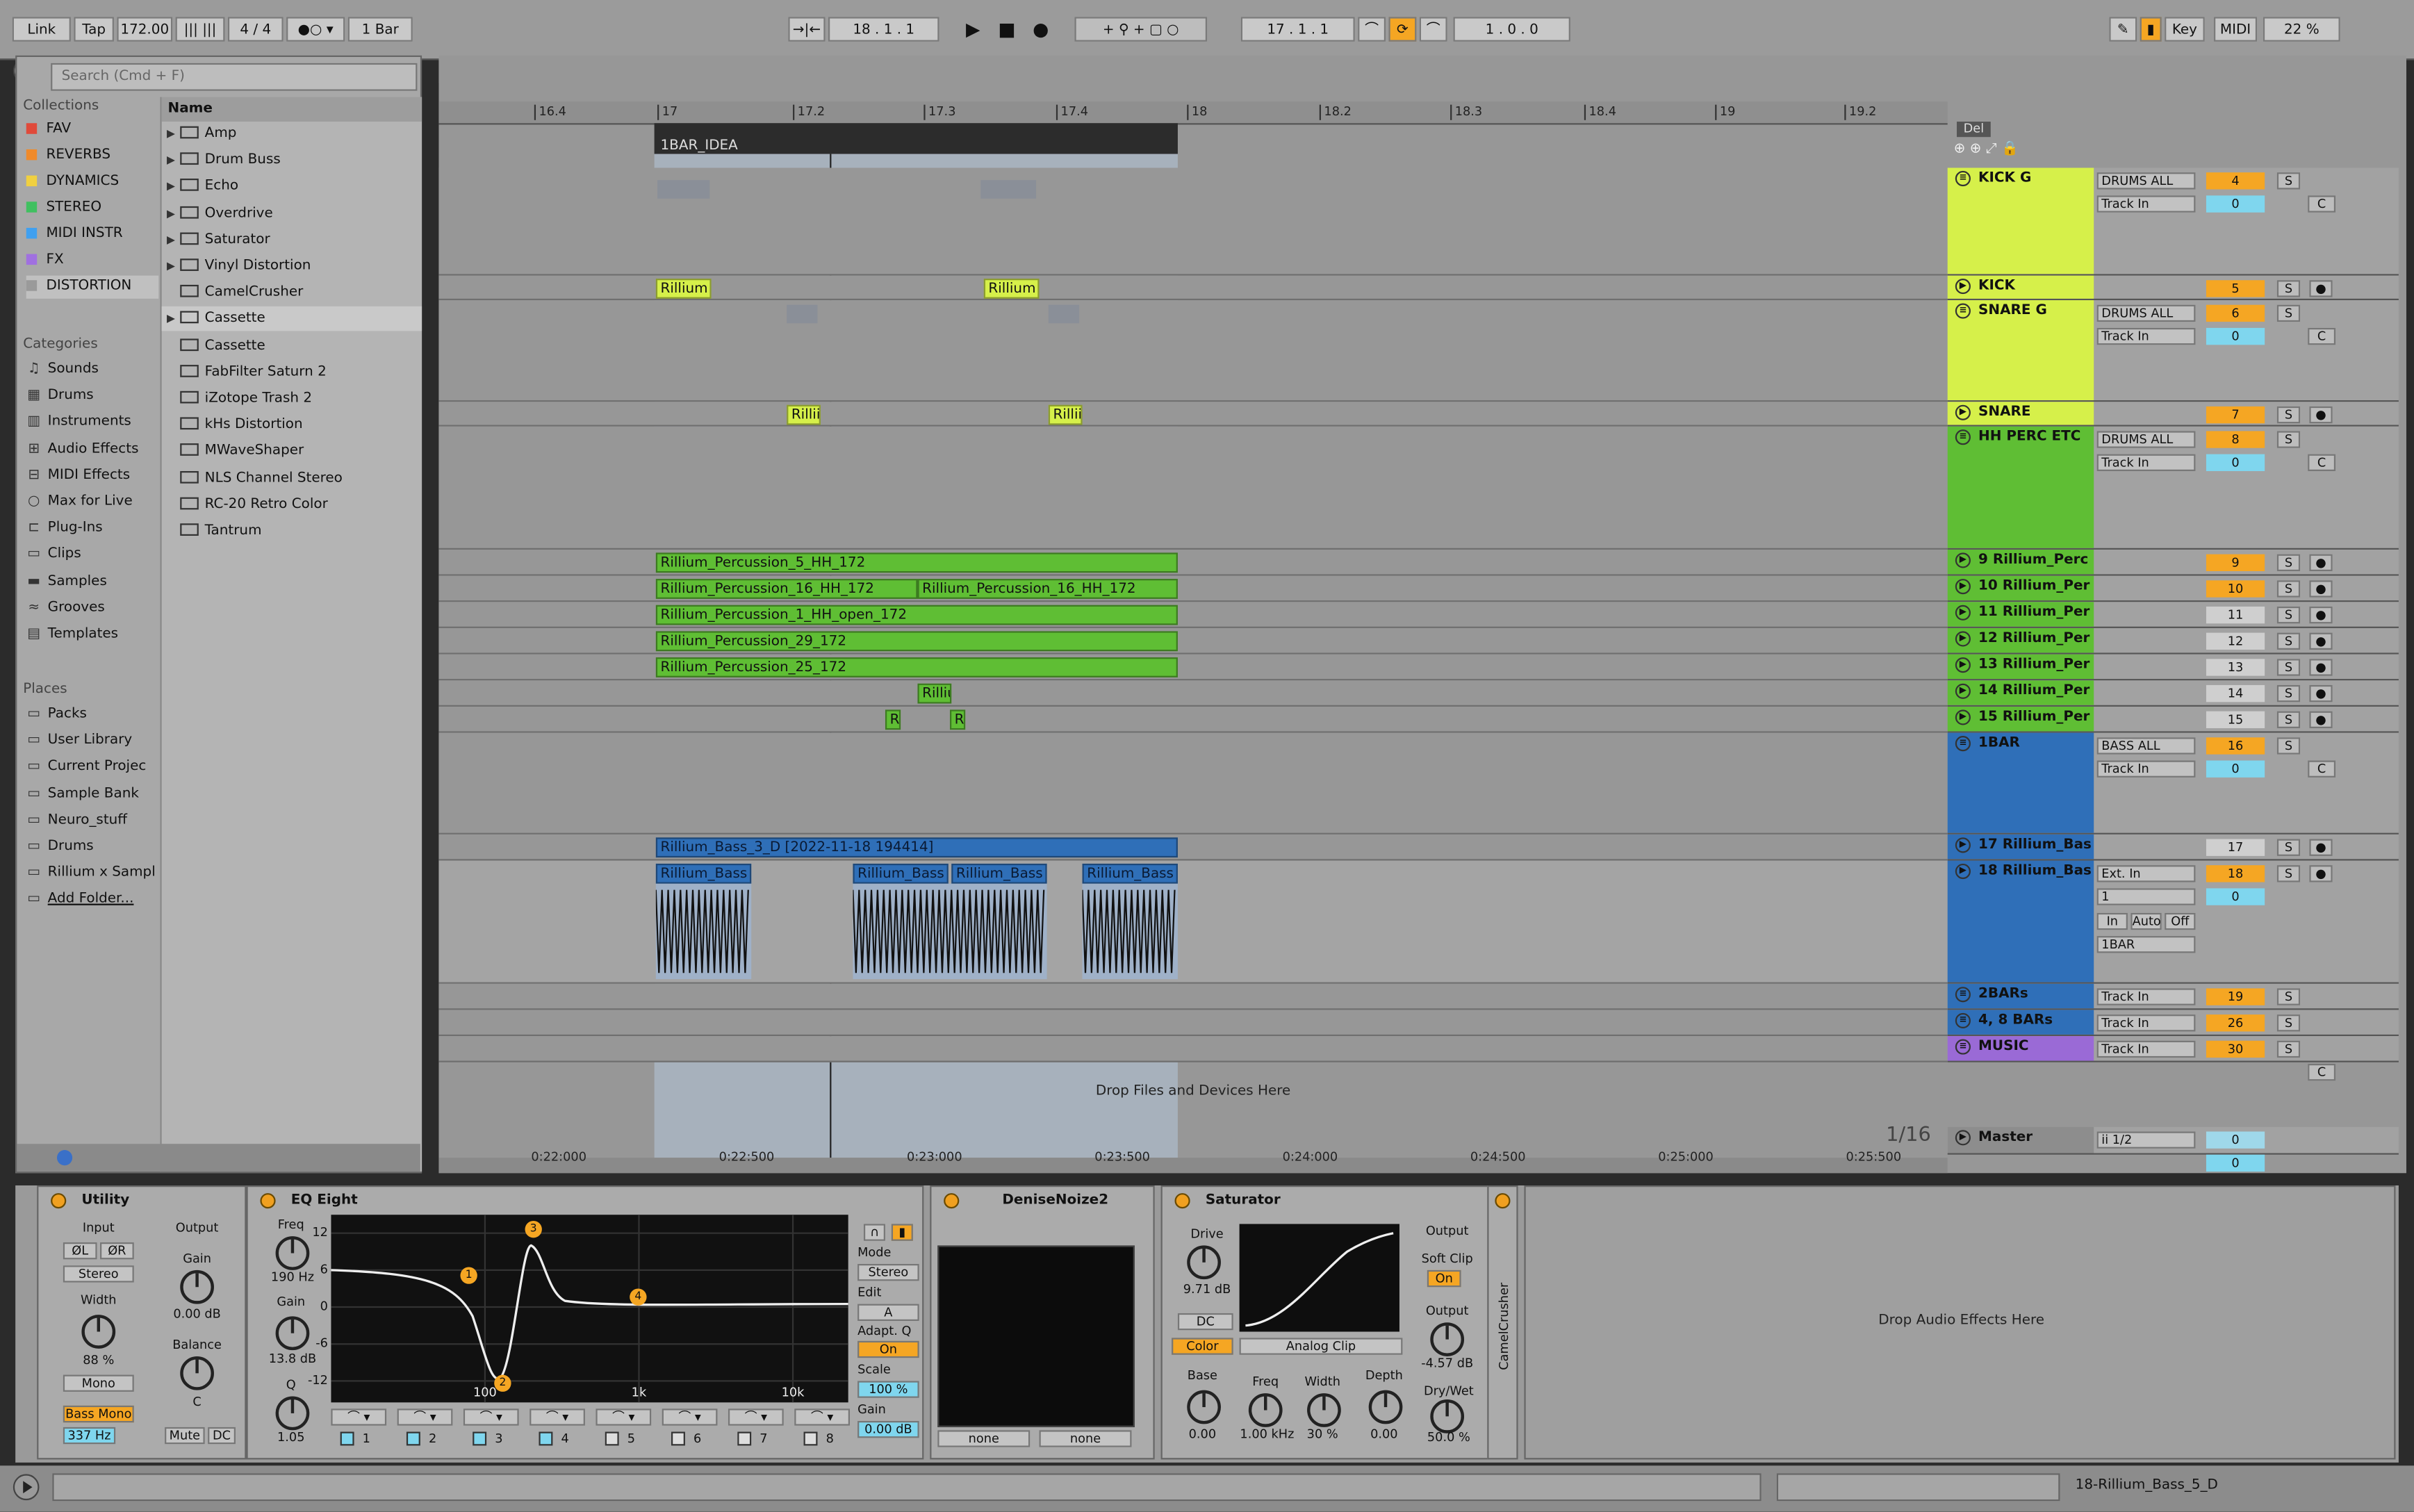 Image resolution: width=2414 pixels, height=1512 pixels. Describe the element at coordinates (2185, 29) in the screenshot. I see `key-map-button: Key` at that location.